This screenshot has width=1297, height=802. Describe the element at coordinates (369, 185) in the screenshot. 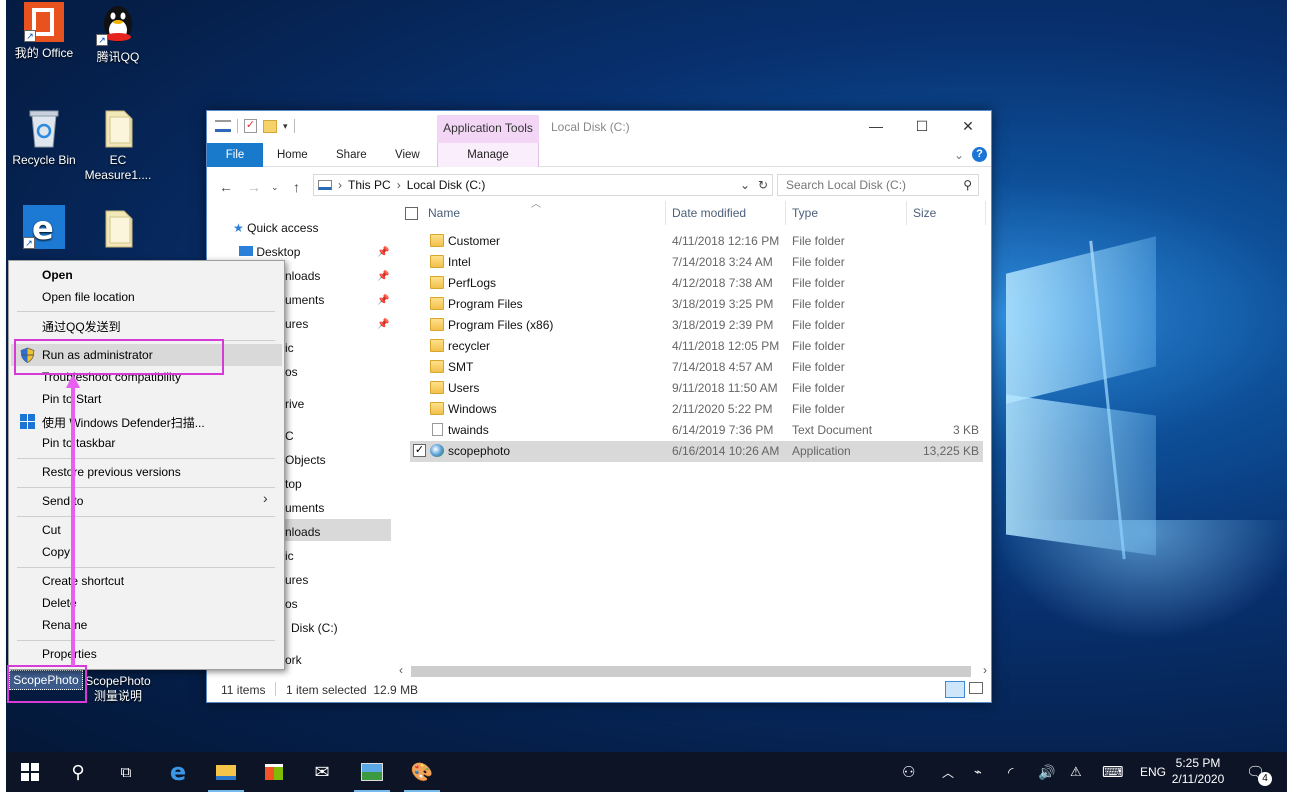

I see `breadcrumb-this-pc: This PC` at that location.